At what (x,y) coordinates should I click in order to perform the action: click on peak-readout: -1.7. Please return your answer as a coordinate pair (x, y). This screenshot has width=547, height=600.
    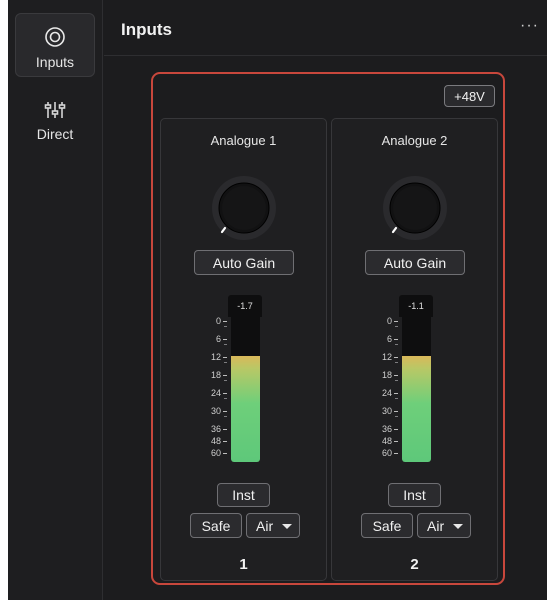
    Looking at the image, I should click on (245, 306).